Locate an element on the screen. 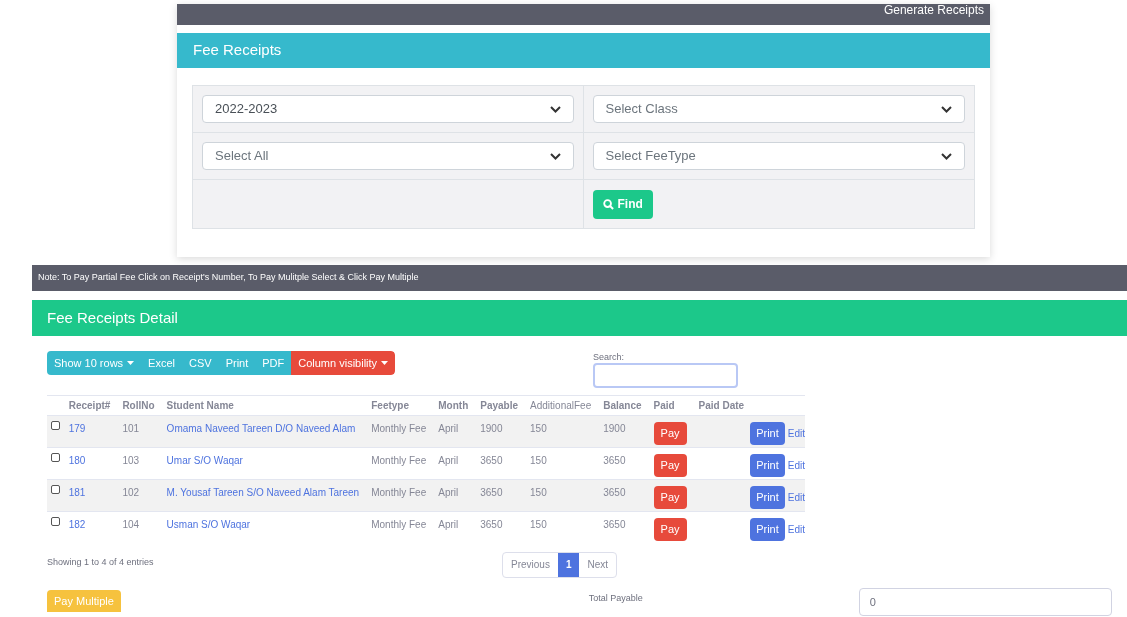 This screenshot has height=617, width=1127. student-link: M. Yousaf Tareen S/O Naveed Alam Tareen is located at coordinates (263, 492).